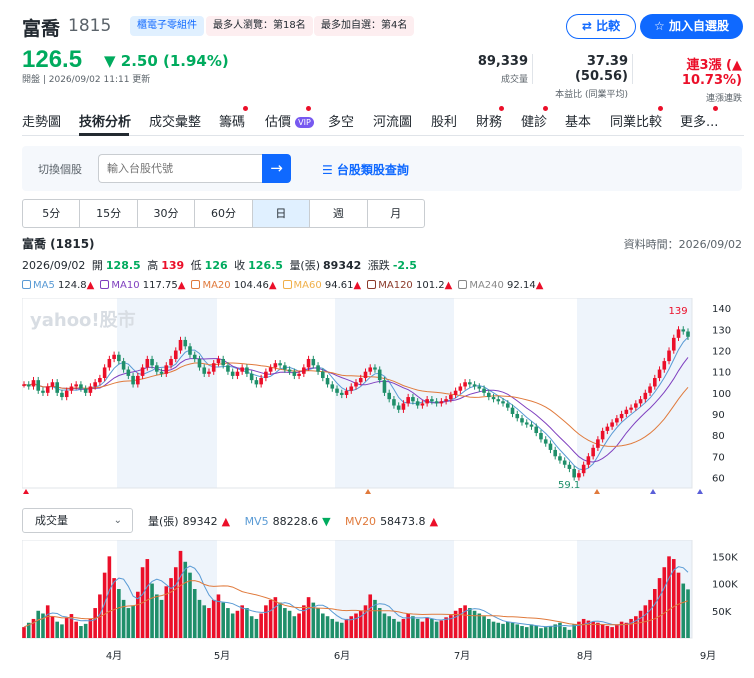 The width and height of the screenshot is (754, 678). I want to click on category-lookup-link: ☰ 台股類股查詢, so click(365, 169).